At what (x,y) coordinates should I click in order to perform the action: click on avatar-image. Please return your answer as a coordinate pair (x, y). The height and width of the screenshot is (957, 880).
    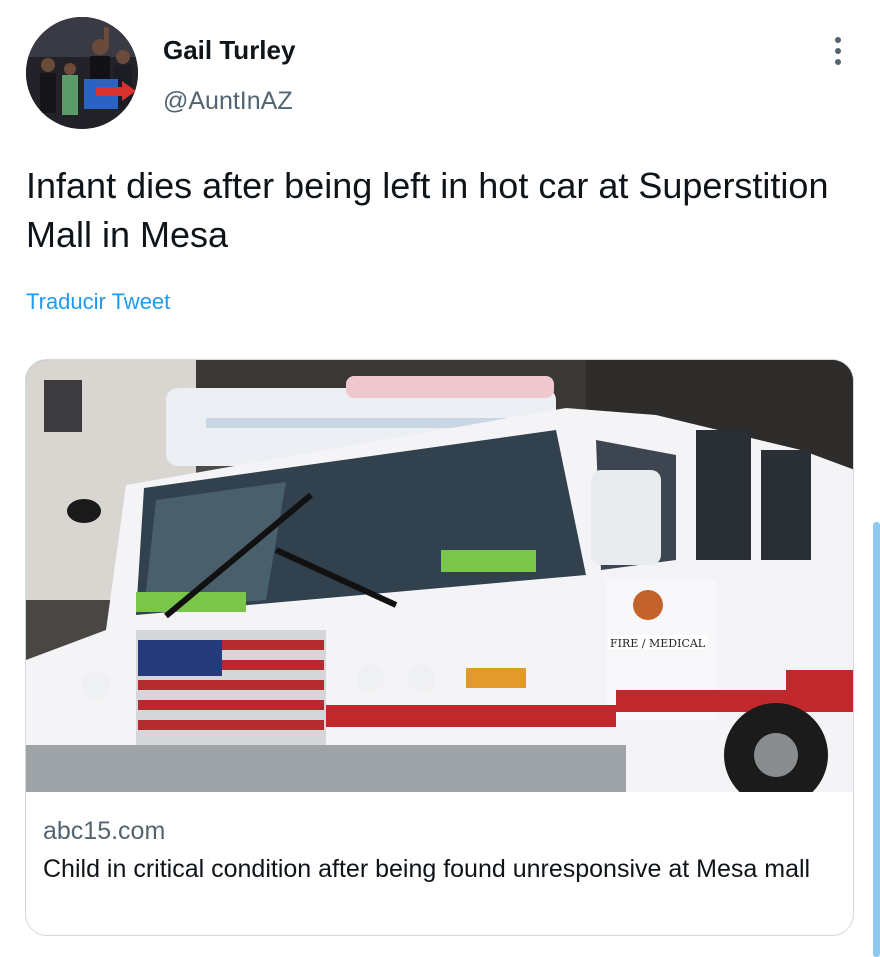
    Looking at the image, I should click on (82, 73).